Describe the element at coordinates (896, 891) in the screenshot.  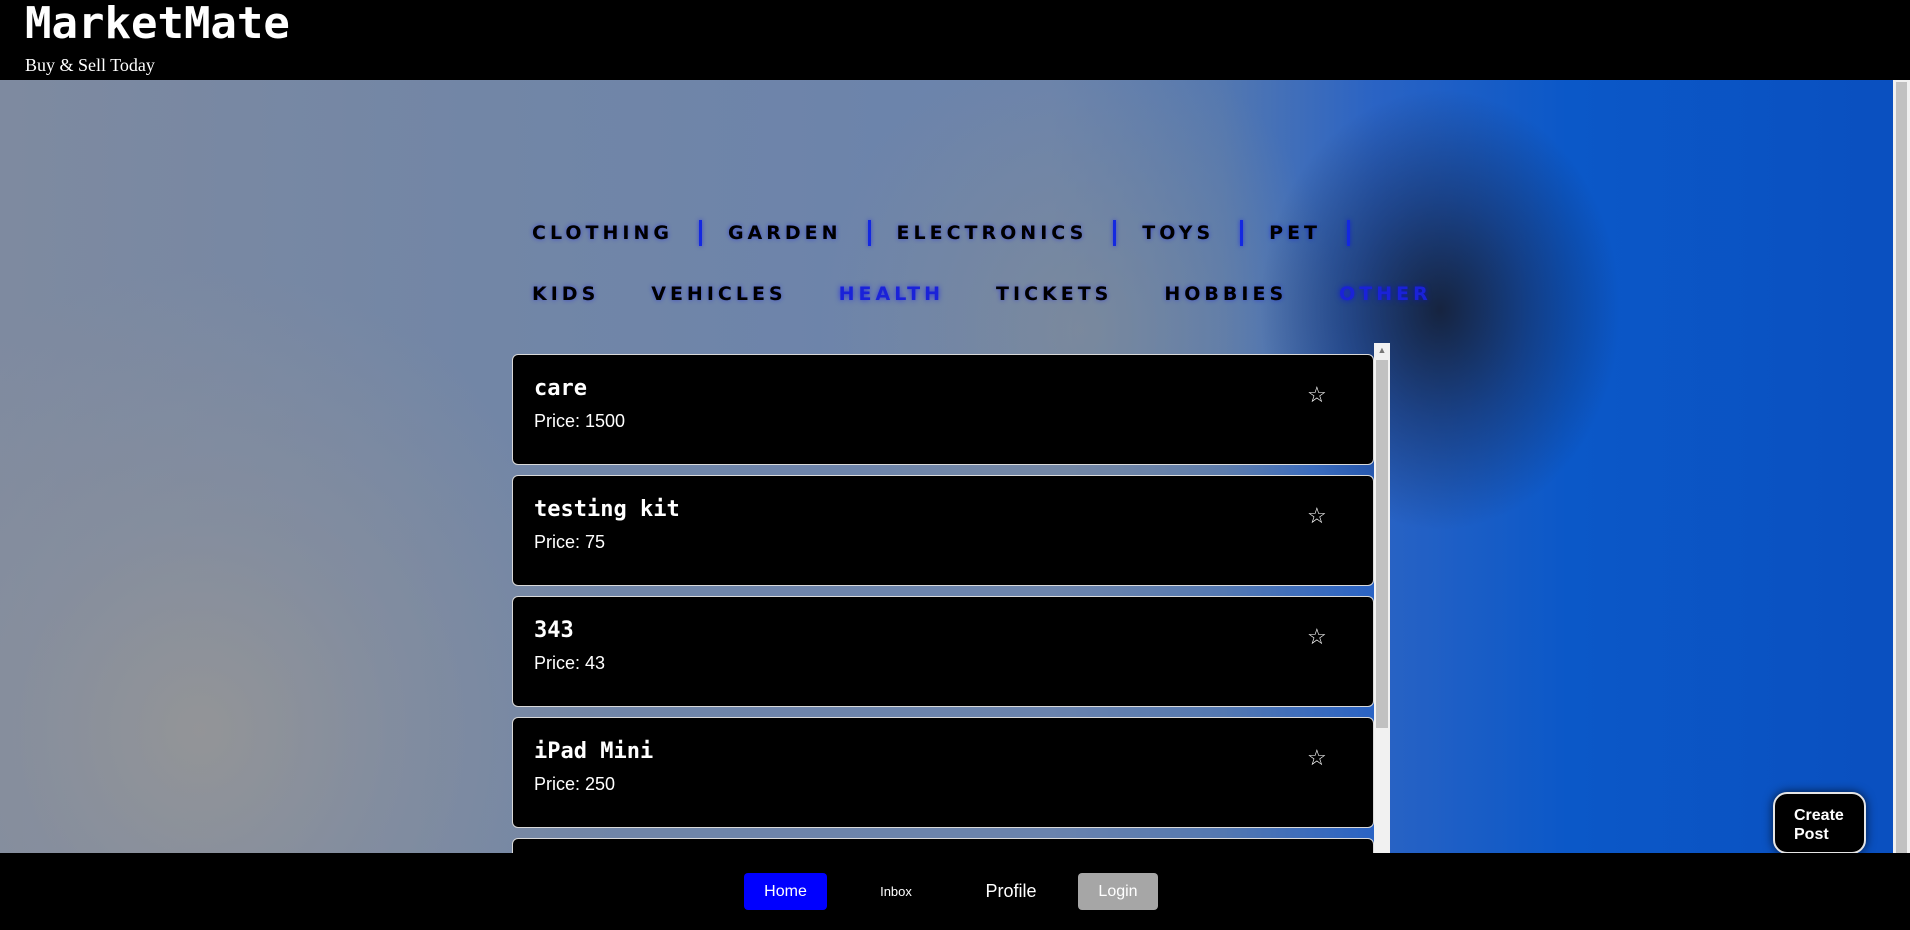
I see `nav-inbox-link: Inbox` at that location.